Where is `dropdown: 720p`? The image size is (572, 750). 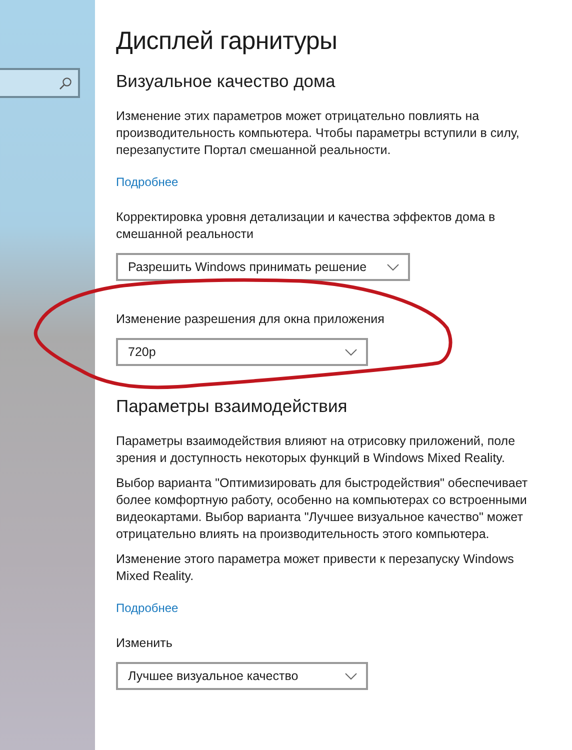
dropdown: 720p is located at coordinates (242, 352).